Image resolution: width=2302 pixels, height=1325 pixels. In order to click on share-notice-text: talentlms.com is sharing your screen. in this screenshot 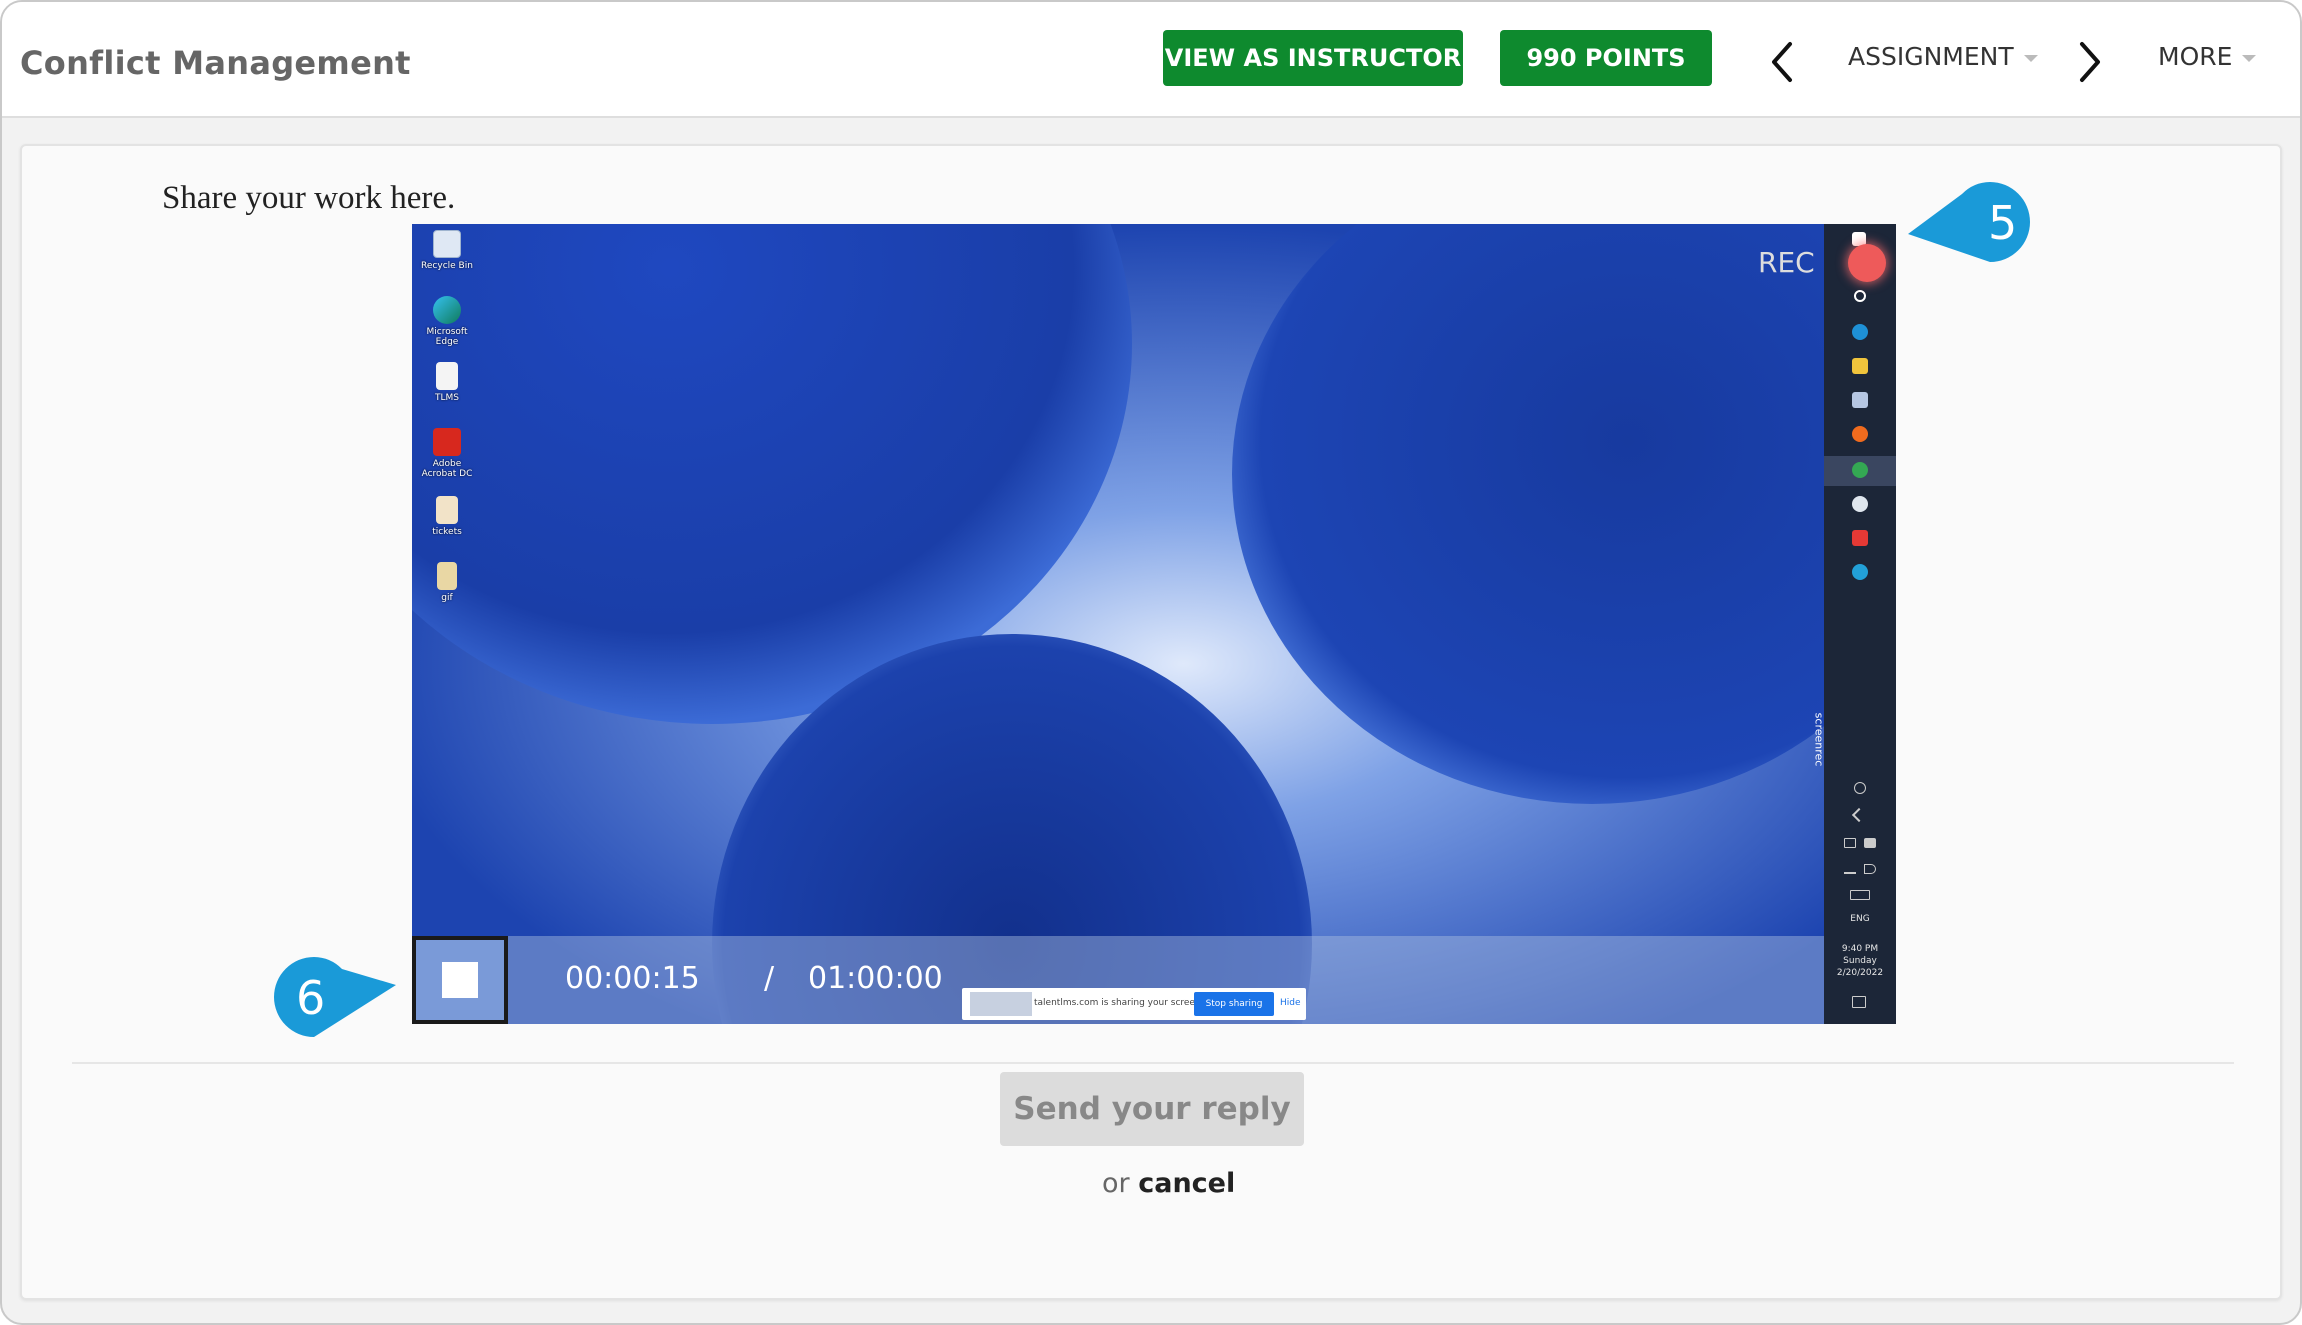, I will do `click(1119, 1003)`.